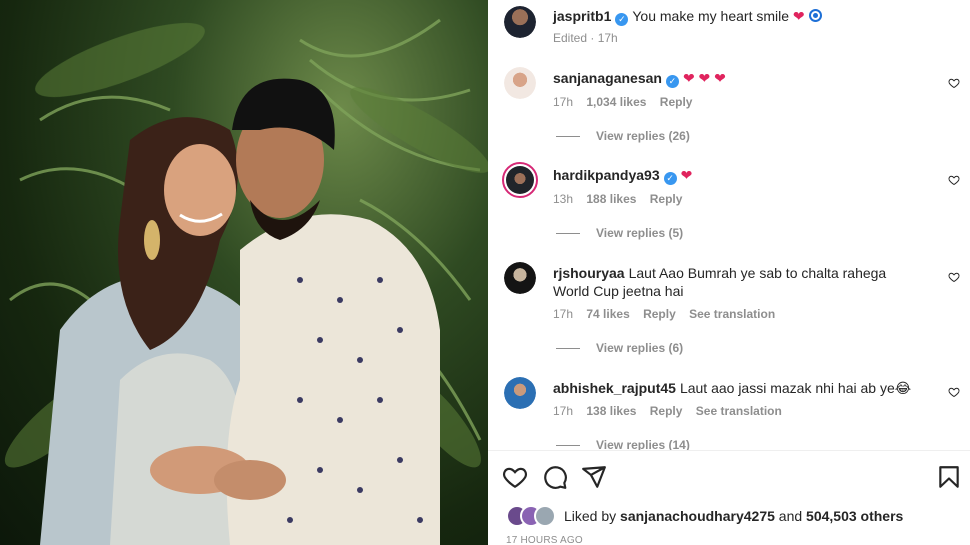  What do you see at coordinates (611, 411) in the screenshot?
I see `comment-likes: 138 likes` at bounding box center [611, 411].